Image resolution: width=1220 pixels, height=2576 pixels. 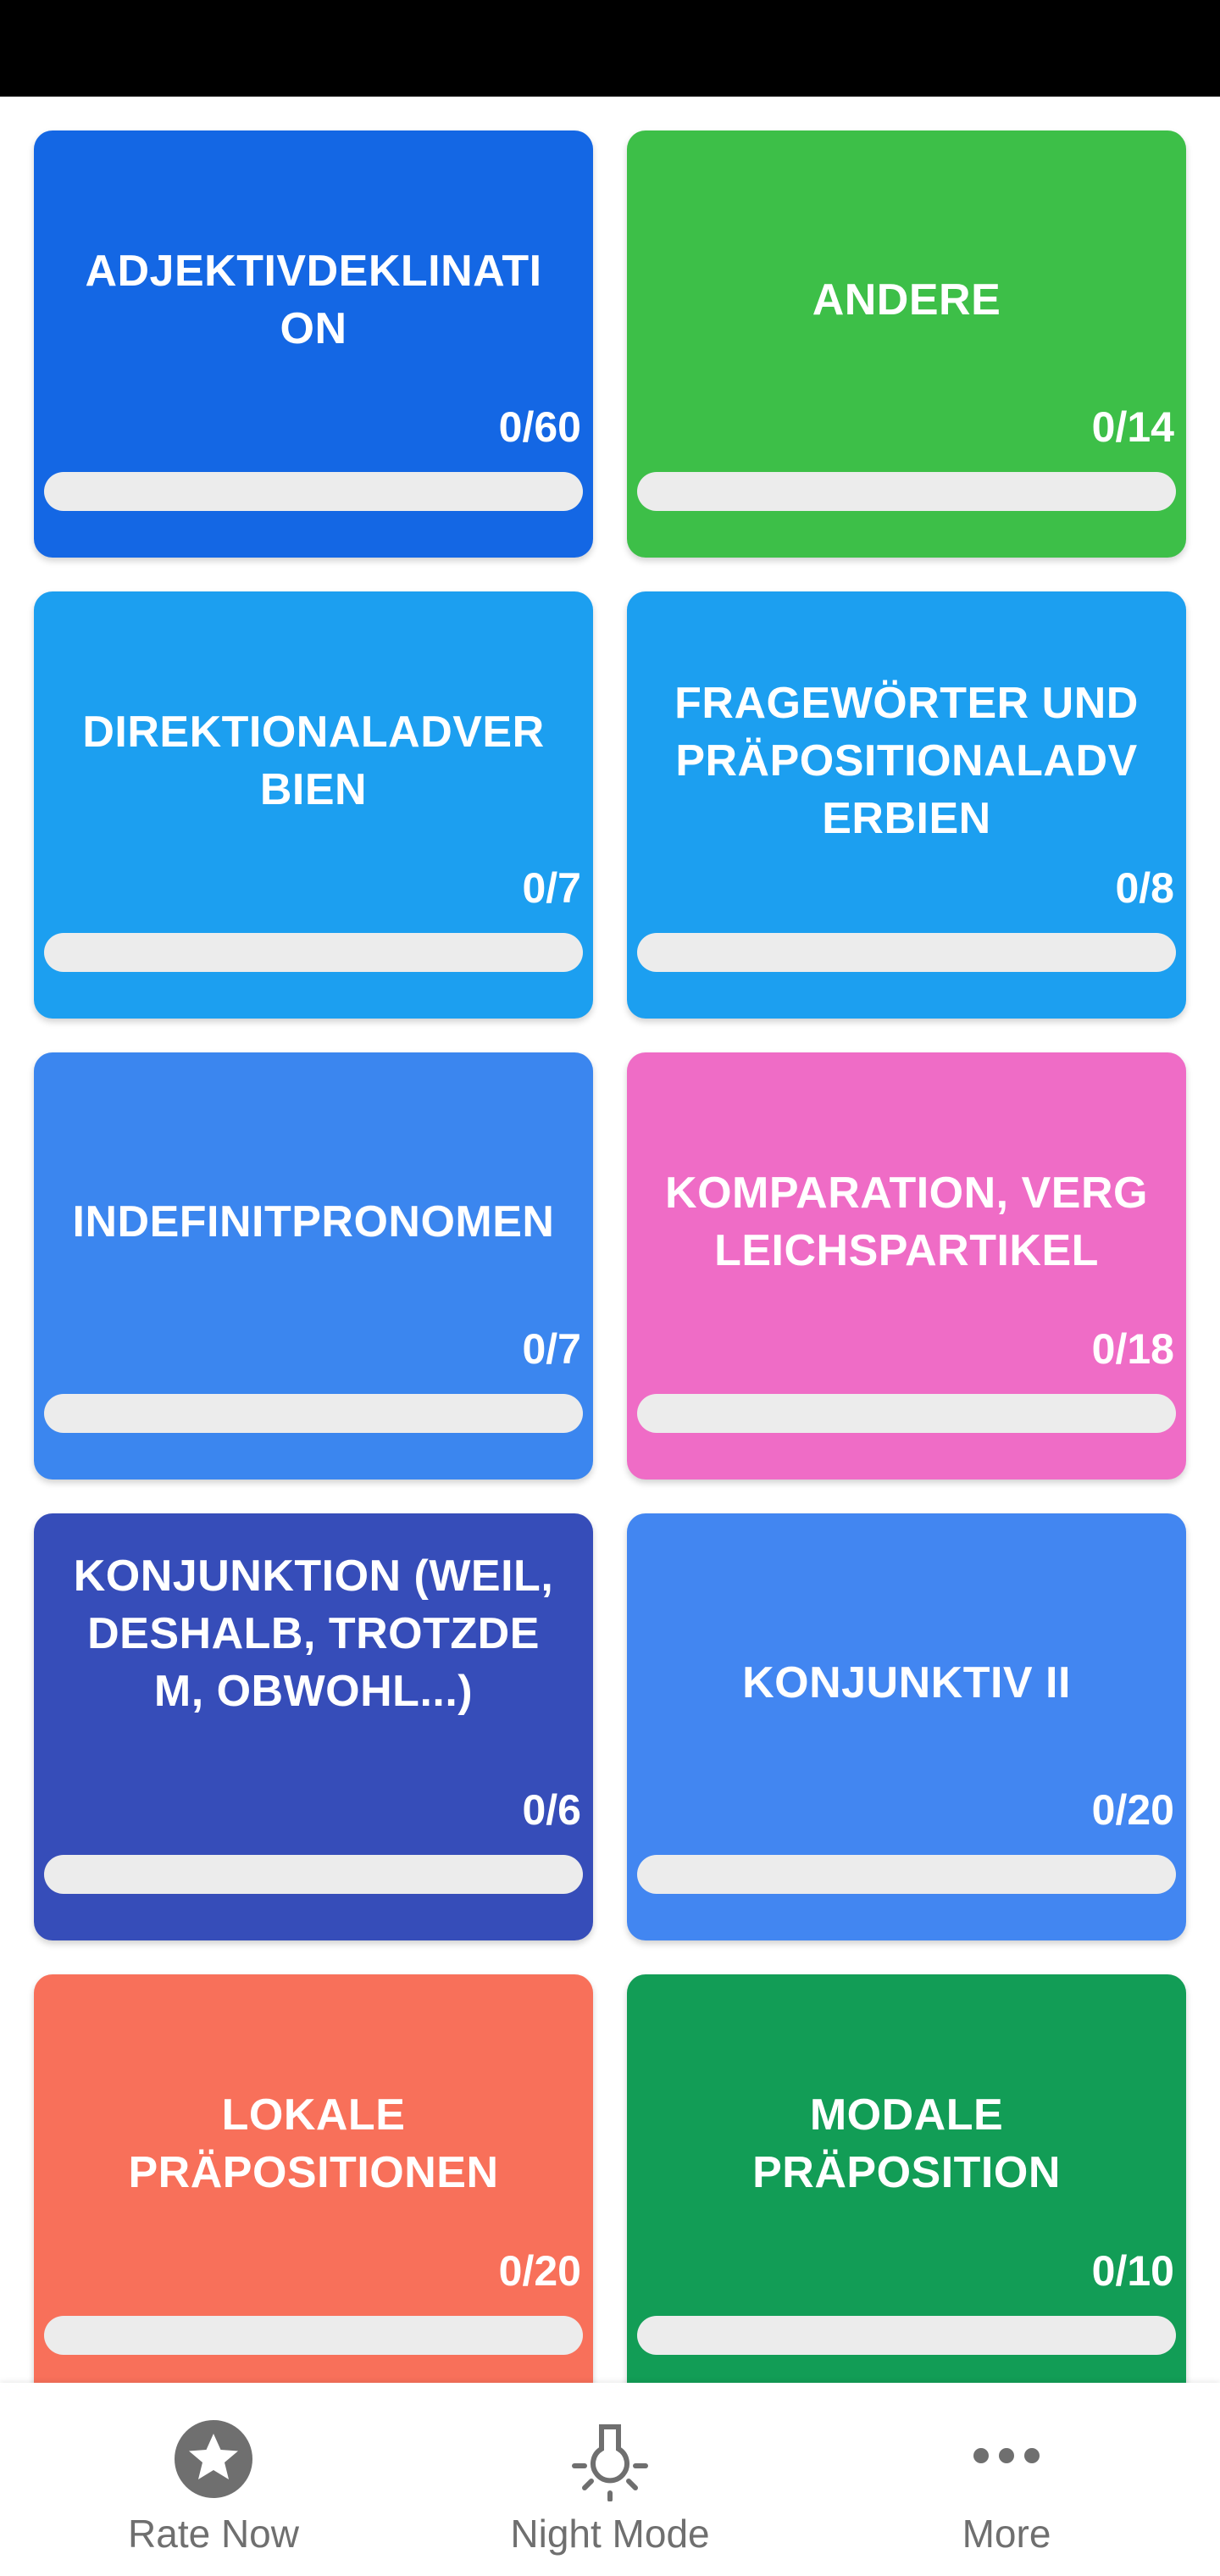 I want to click on lightbulb-icon, so click(x=610, y=2462).